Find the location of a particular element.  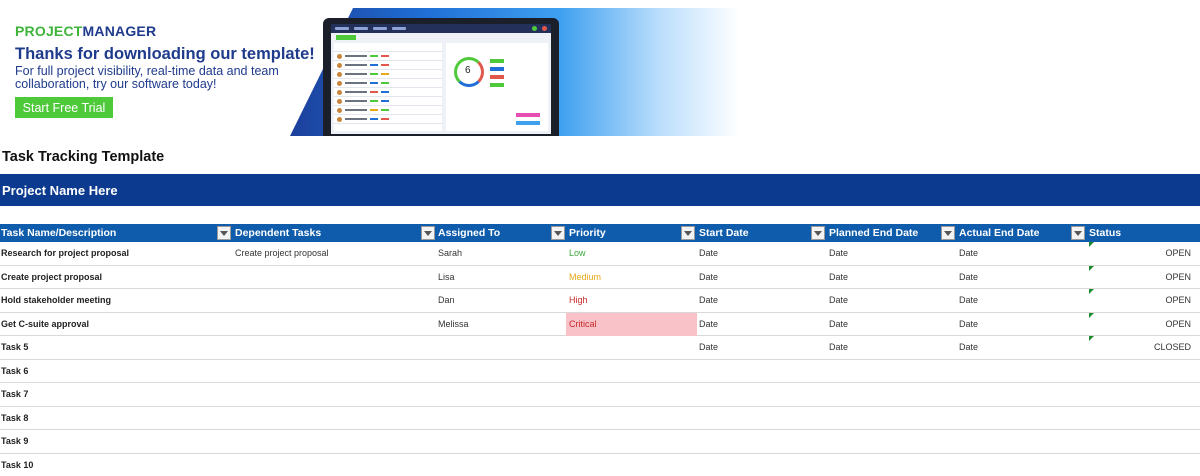

table-row: Task 9 is located at coordinates (600, 442).